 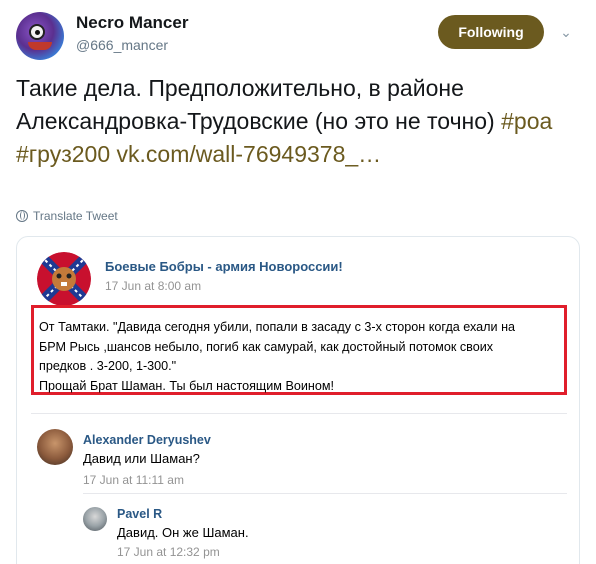 What do you see at coordinates (566, 32) in the screenshot?
I see `chevron-down-icon: ⌄` at bounding box center [566, 32].